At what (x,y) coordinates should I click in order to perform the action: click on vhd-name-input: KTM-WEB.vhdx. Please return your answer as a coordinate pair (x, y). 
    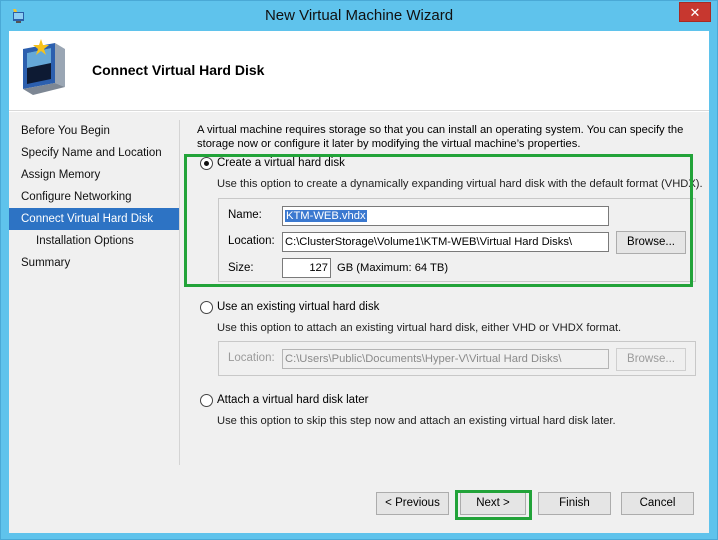
    Looking at the image, I should click on (445, 216).